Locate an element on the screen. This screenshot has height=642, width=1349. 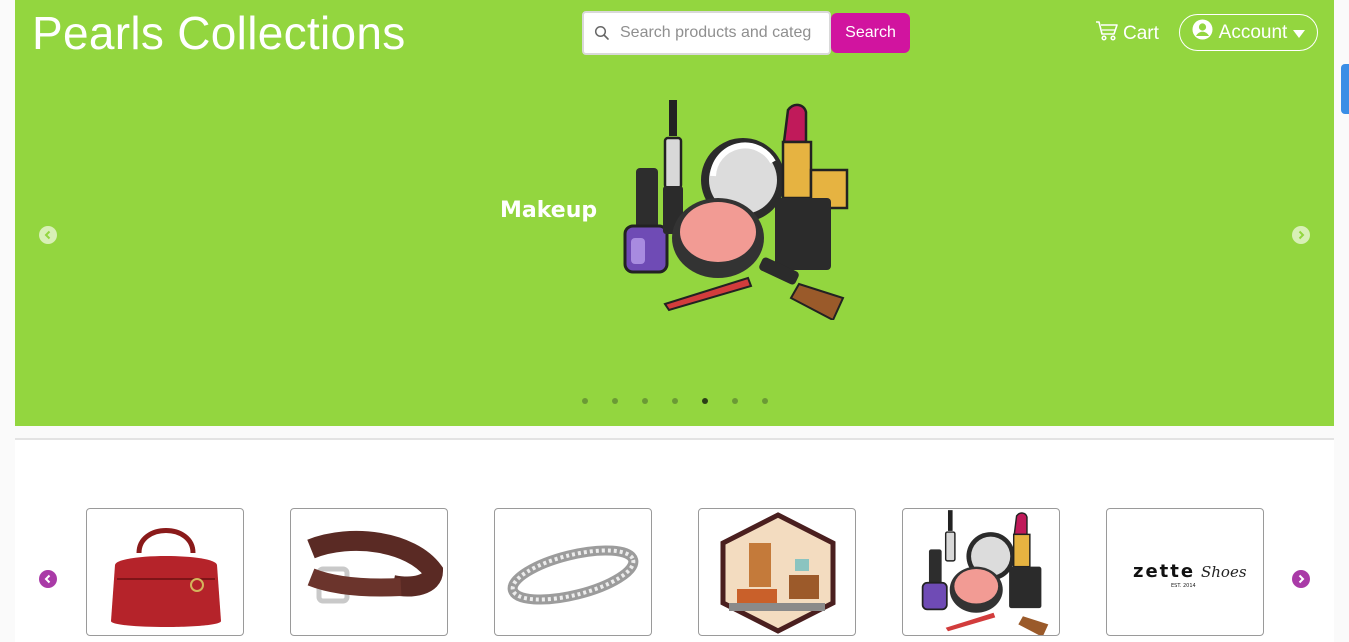
category-card-bracelet is located at coordinates (573, 572).